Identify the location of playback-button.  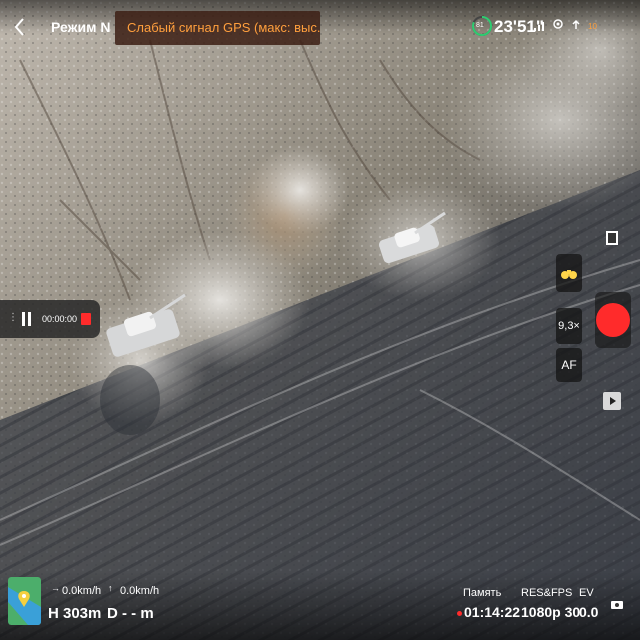
(612, 401).